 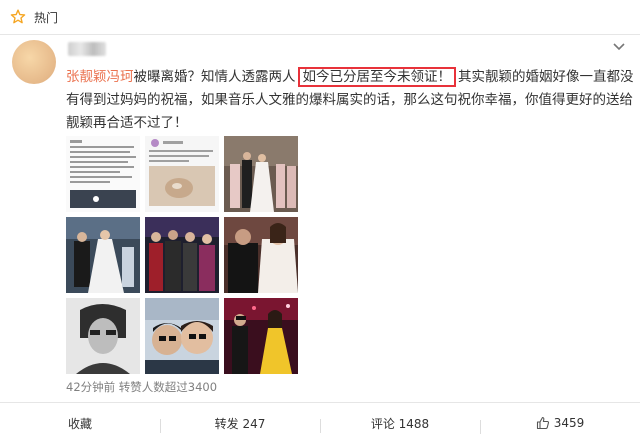 I want to click on like-button: 3459, so click(x=560, y=425).